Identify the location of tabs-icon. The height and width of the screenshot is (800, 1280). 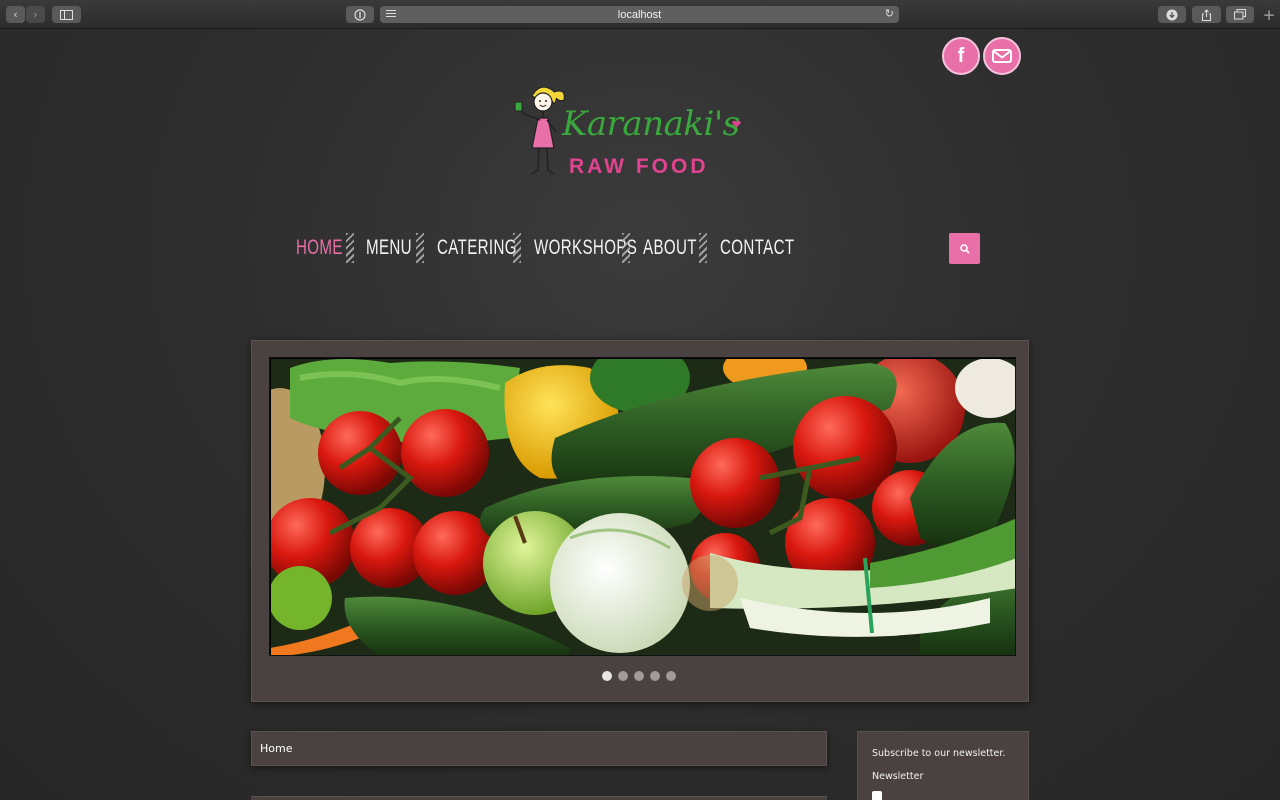
(1240, 14).